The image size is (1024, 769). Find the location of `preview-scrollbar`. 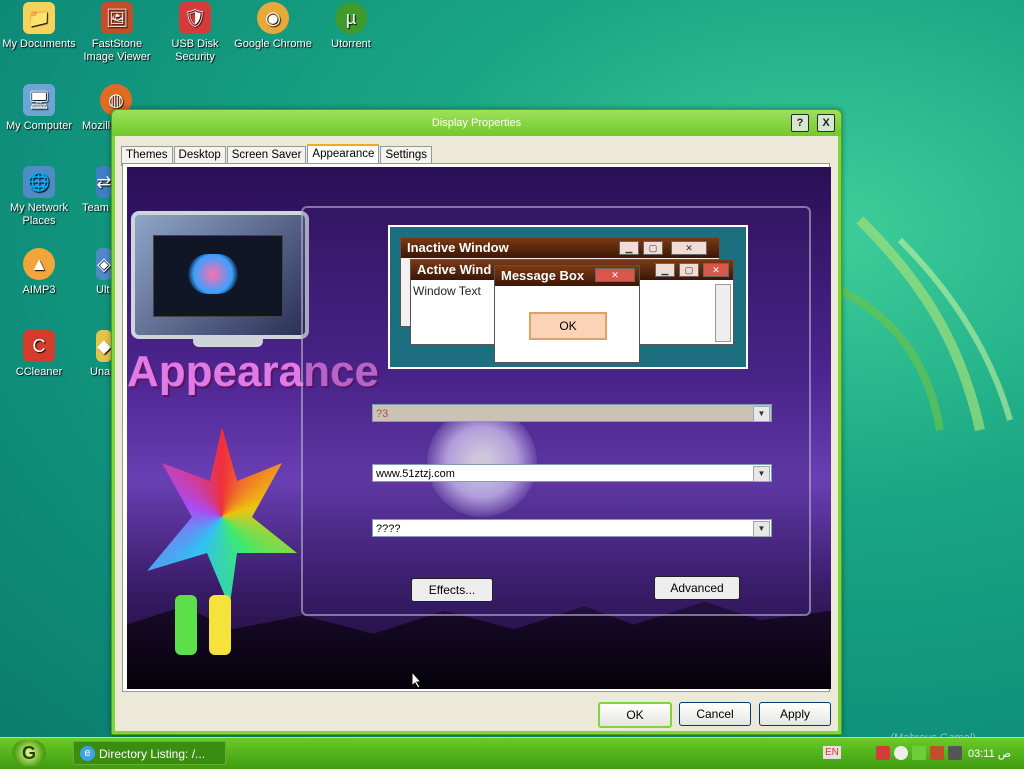

preview-scrollbar is located at coordinates (723, 313).